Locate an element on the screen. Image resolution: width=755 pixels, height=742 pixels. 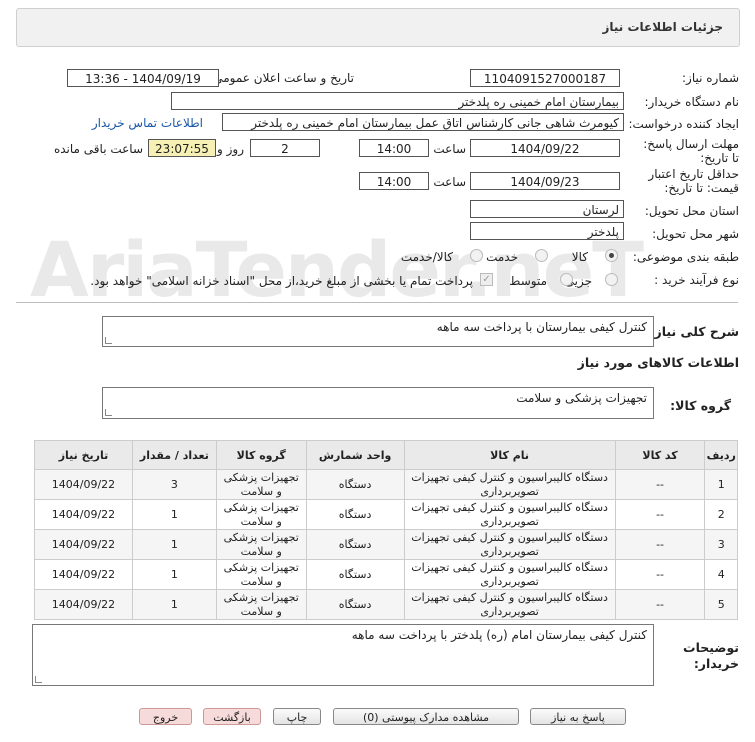
province-label: استان محل تحویل: is located at coordinates (691, 211).